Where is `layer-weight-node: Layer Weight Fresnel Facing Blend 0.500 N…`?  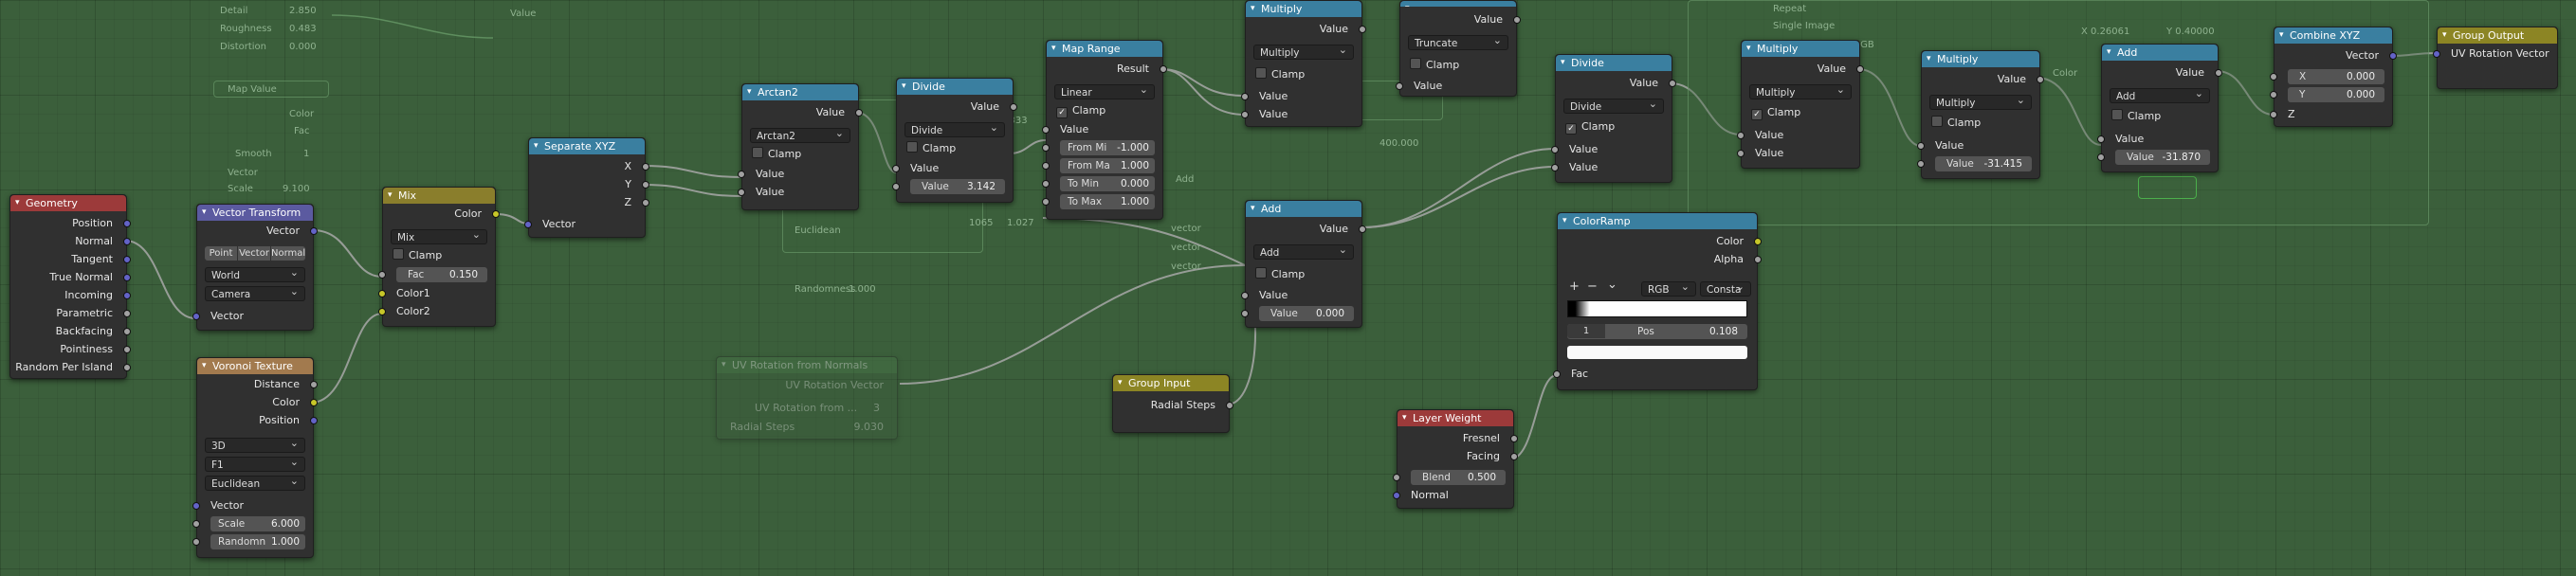
layer-weight-node: Layer Weight Fresnel Facing Blend 0.500 N… is located at coordinates (1455, 459).